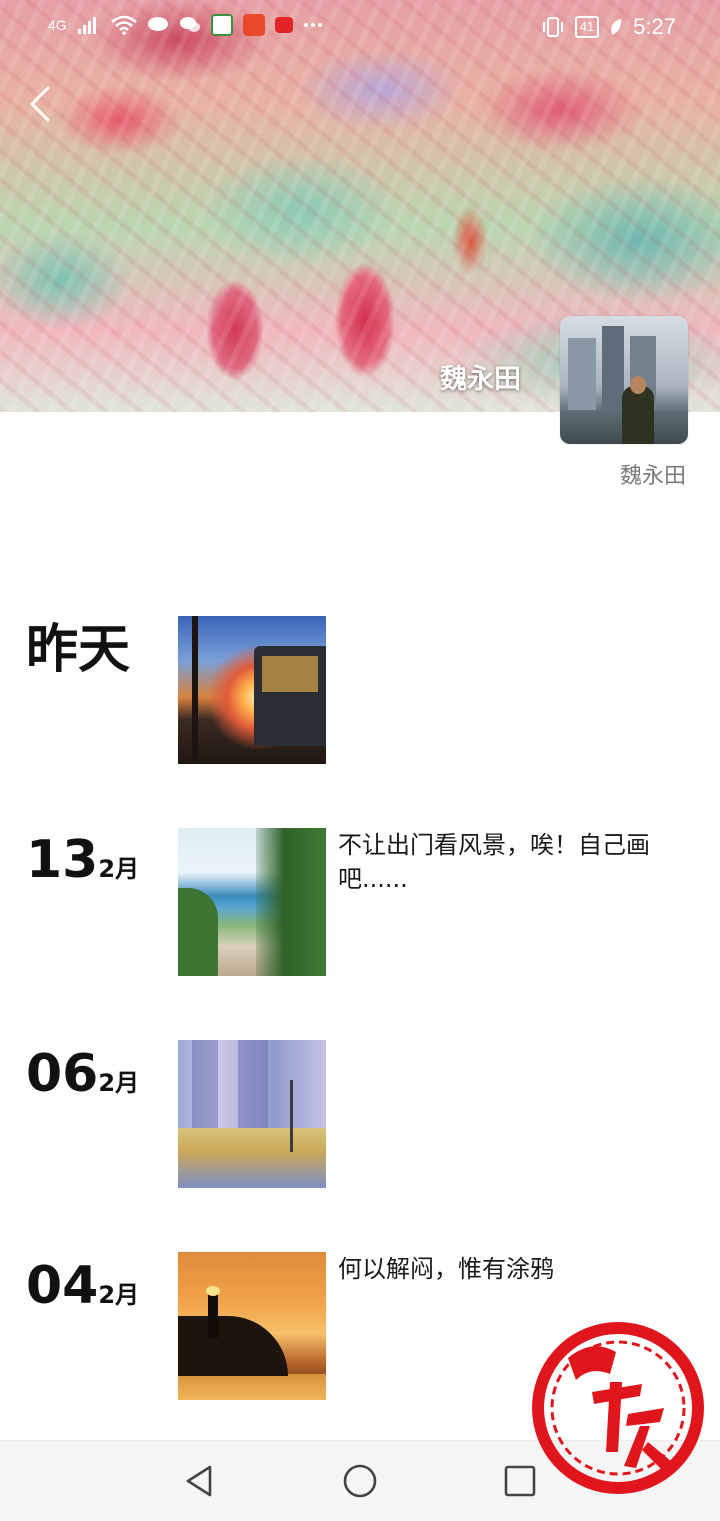  Describe the element at coordinates (283, 25) in the screenshot. I see `book-icon` at that location.